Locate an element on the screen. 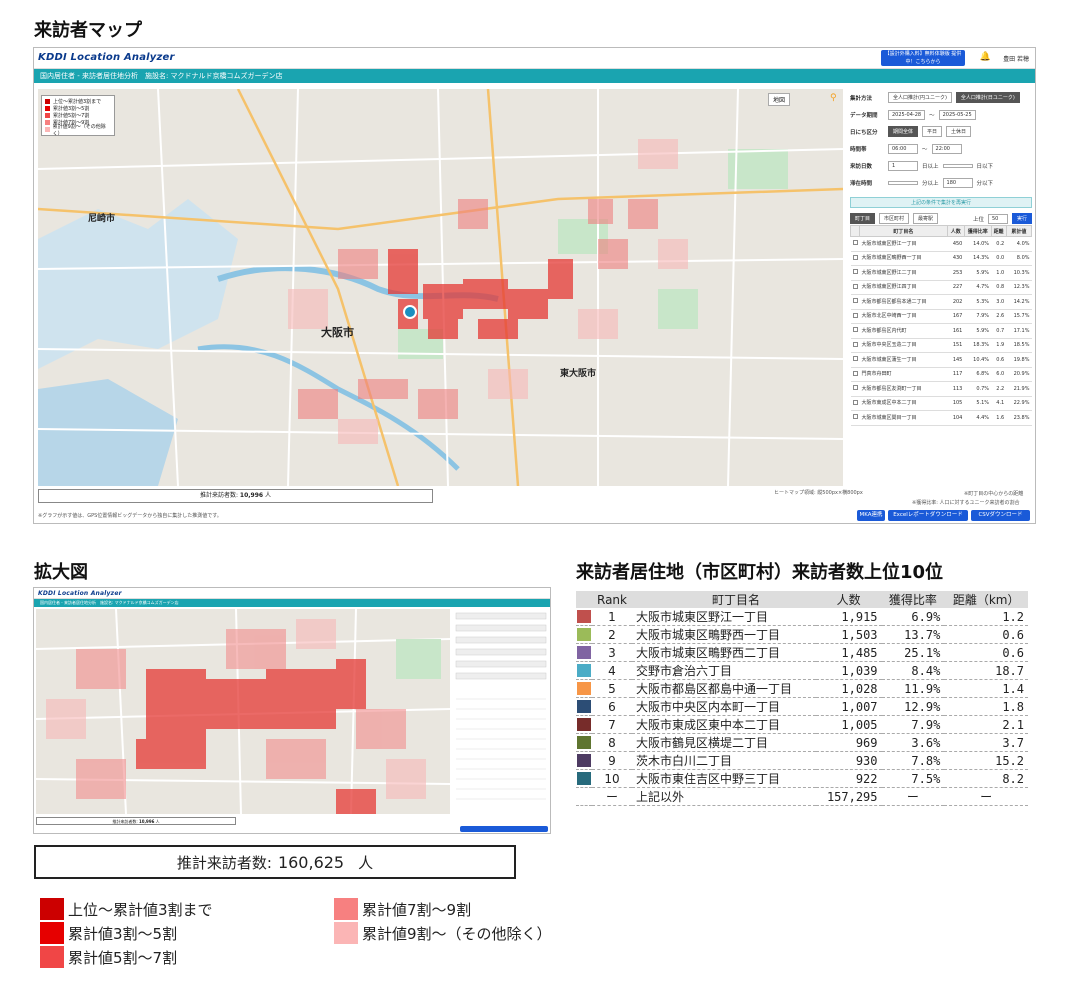 The height and width of the screenshot is (1001, 1067). method-option-1: 全人口推計(円ユニーク) is located at coordinates (920, 97).